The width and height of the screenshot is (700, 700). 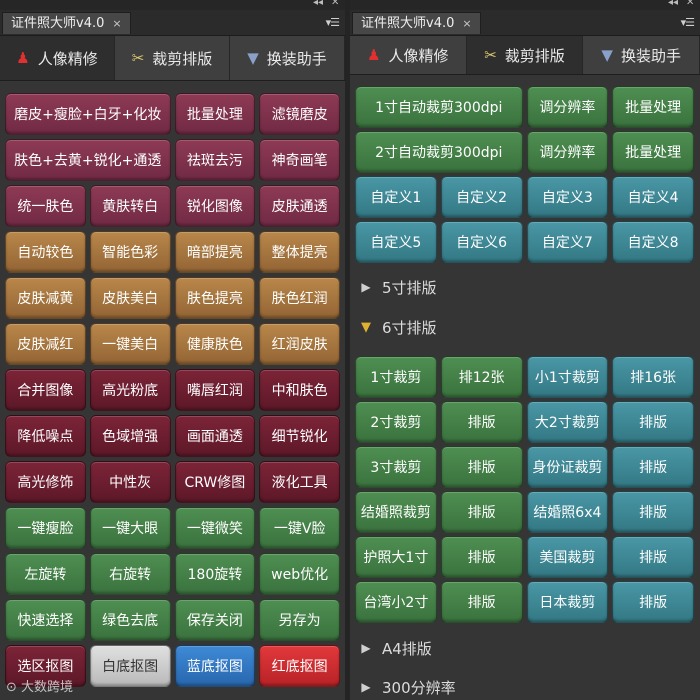 What do you see at coordinates (88, 160) in the screenshot?
I see `action-button: 肤色+去黄+锐化+通透` at bounding box center [88, 160].